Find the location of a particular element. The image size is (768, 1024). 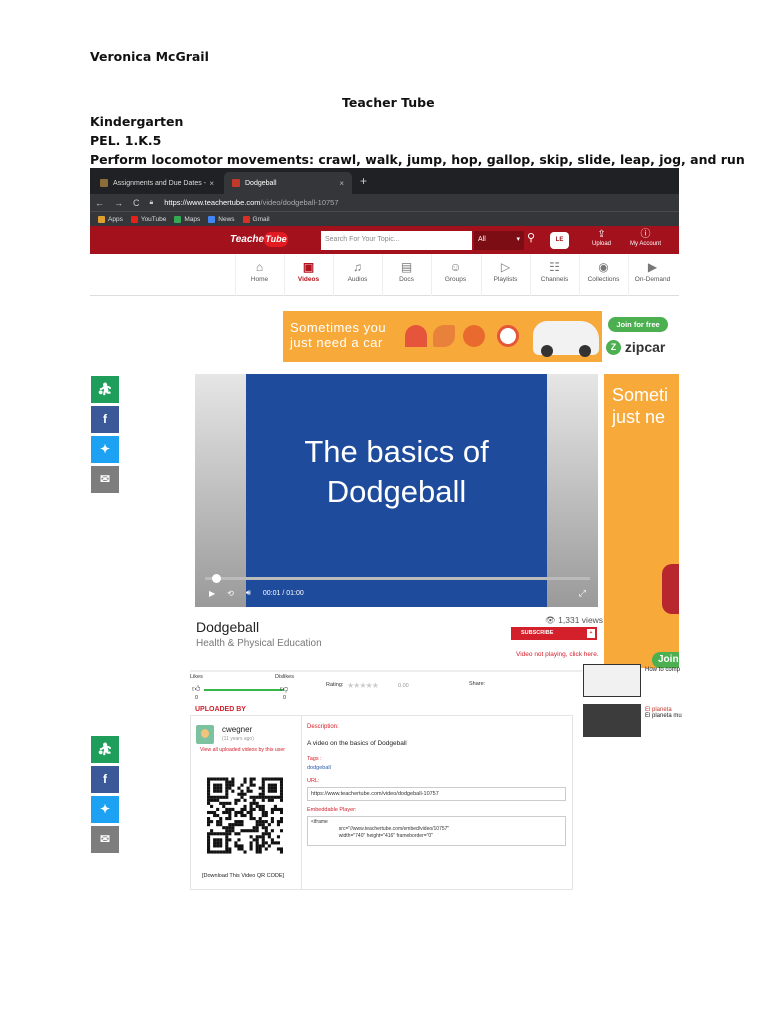

tab-on-demand: ▶ On-Demand is located at coordinates (652, 275).